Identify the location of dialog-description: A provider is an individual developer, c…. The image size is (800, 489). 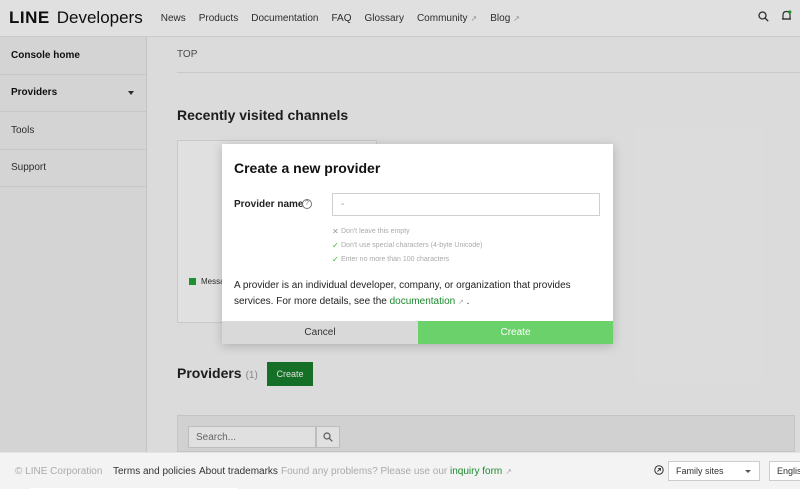
(414, 294).